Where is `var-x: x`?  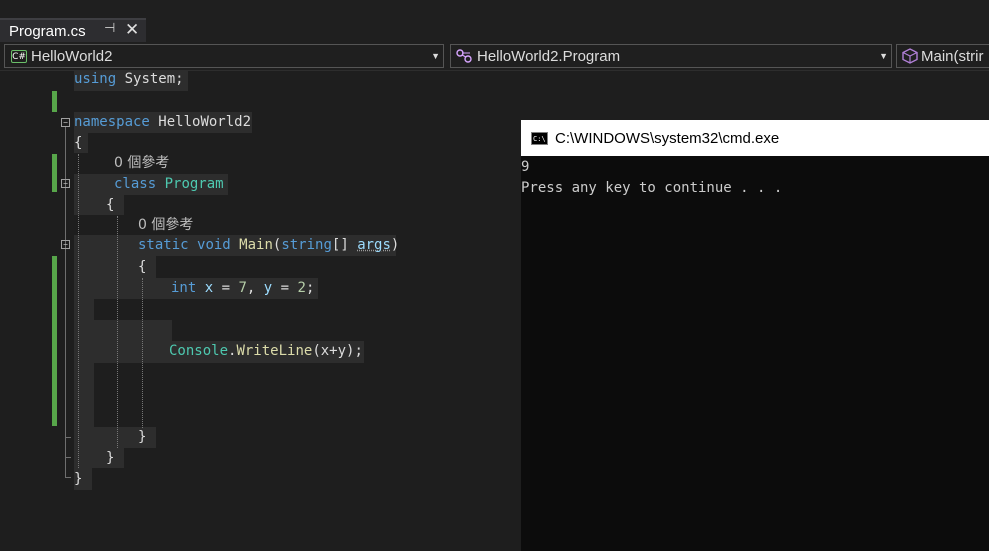
var-x: x is located at coordinates (209, 288).